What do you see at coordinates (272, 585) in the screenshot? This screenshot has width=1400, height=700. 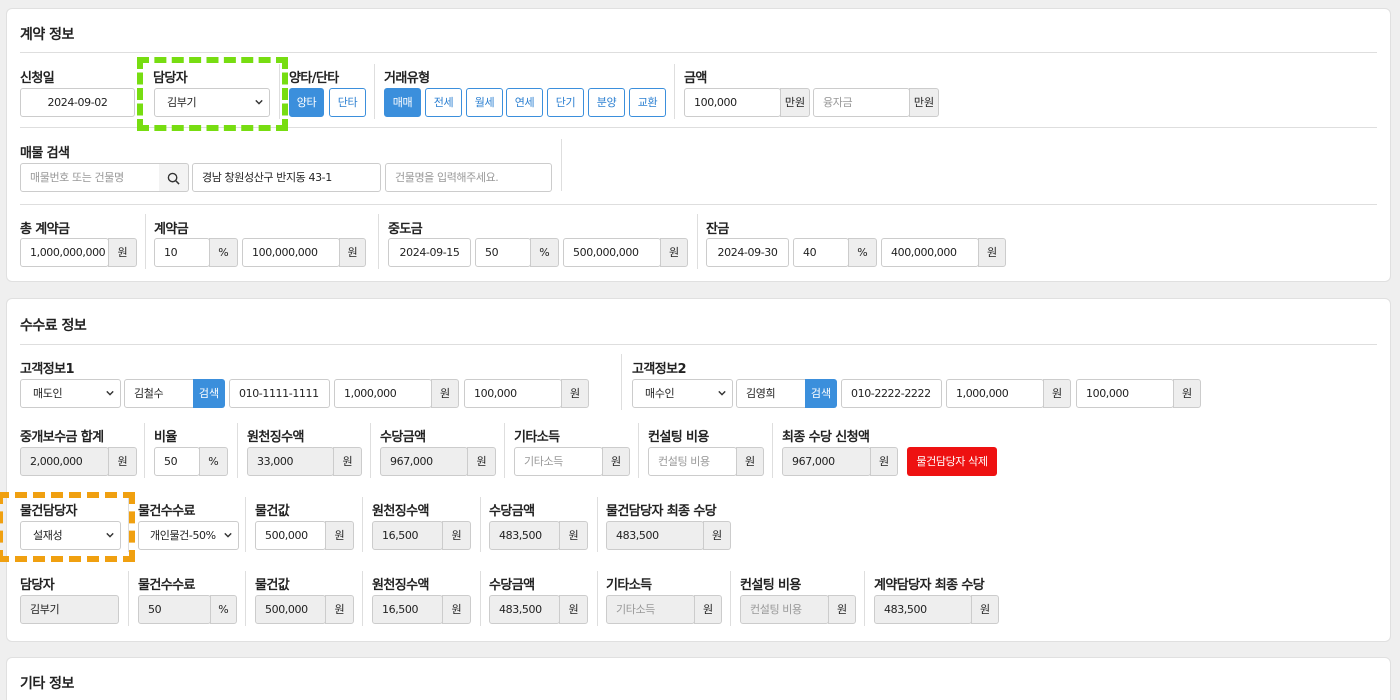 I see `cm-price-label: 물건값` at bounding box center [272, 585].